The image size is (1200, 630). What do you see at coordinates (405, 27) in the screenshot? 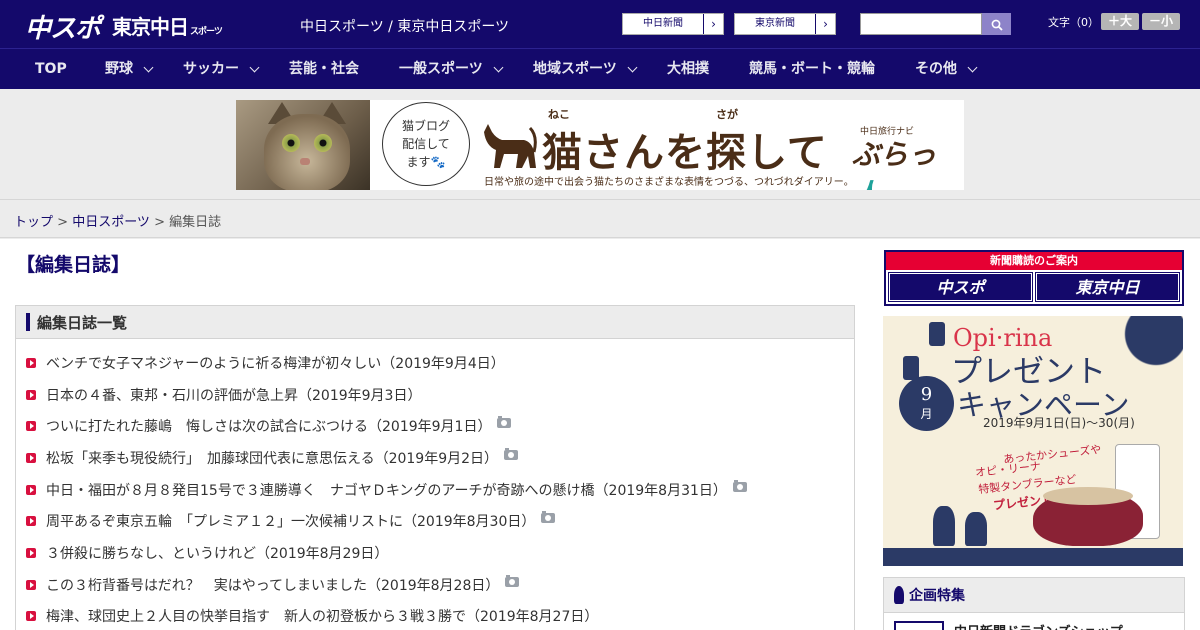
I see `site-title: 中日スポーツ / 東京中日スポーツ` at bounding box center [405, 27].